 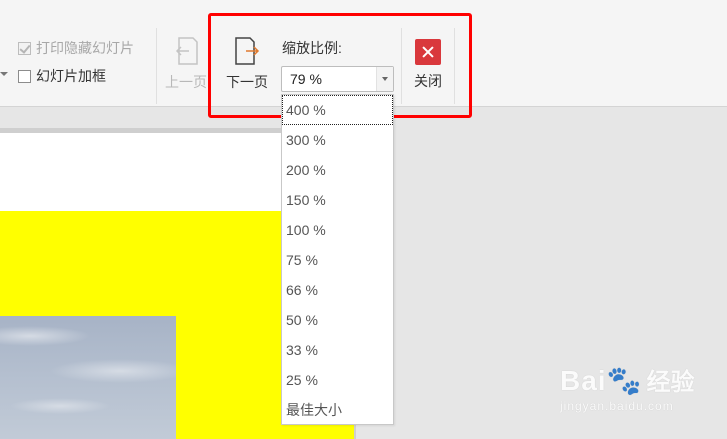 What do you see at coordinates (337, 200) in the screenshot?
I see `zoom-option: 150 %` at bounding box center [337, 200].